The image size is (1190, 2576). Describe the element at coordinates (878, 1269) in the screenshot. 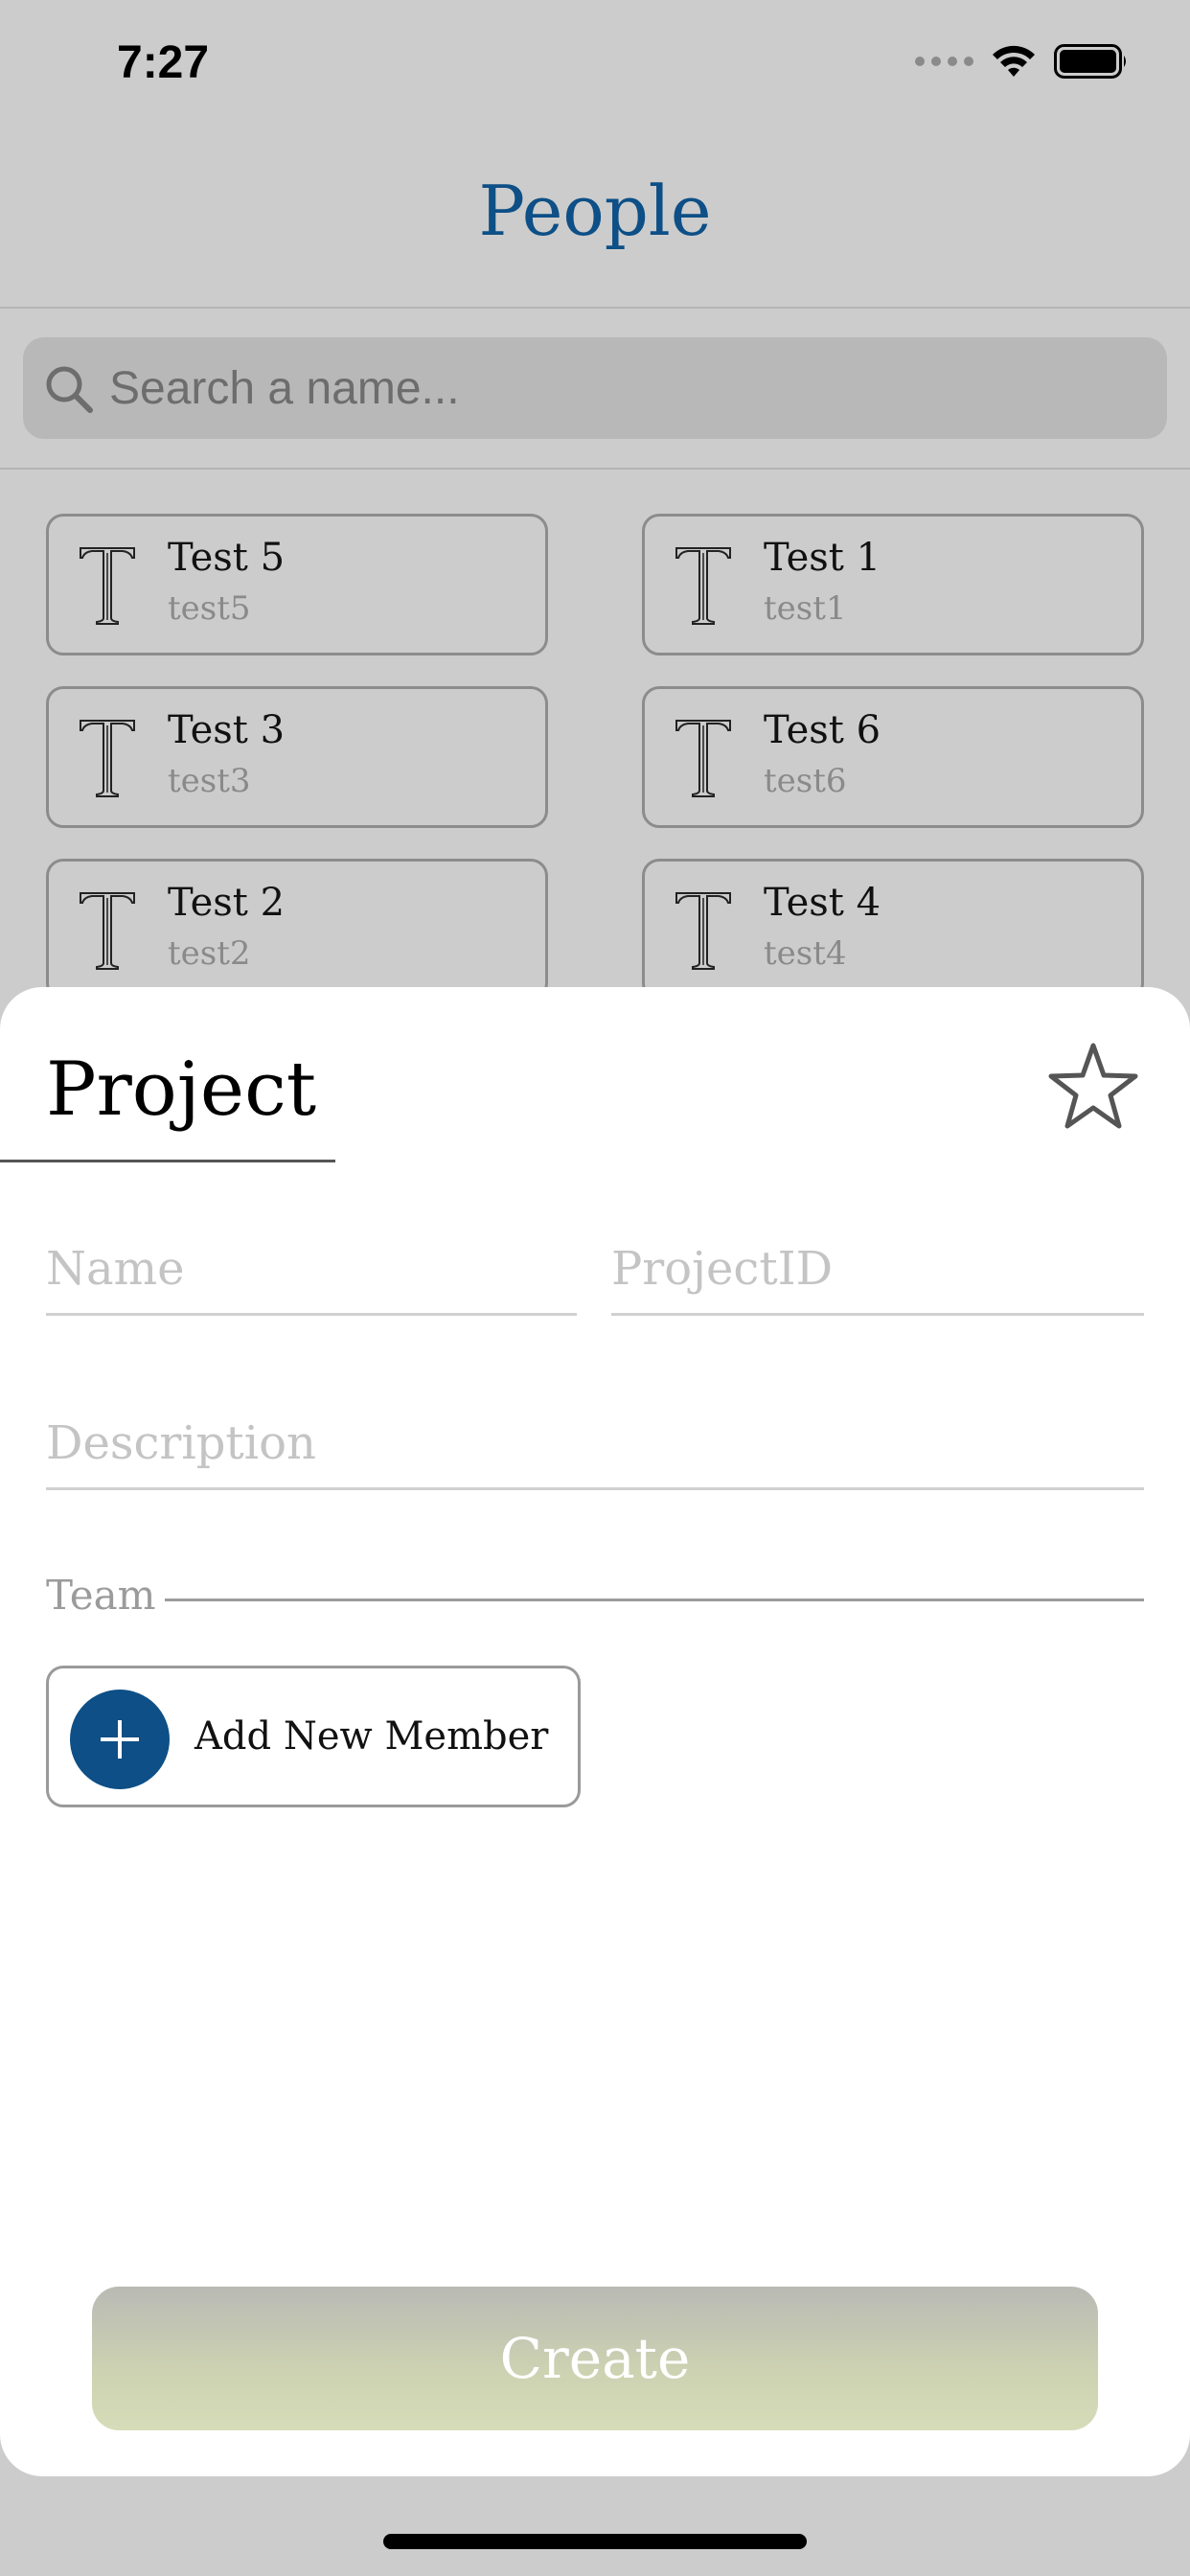

I see `project-id-field` at that location.